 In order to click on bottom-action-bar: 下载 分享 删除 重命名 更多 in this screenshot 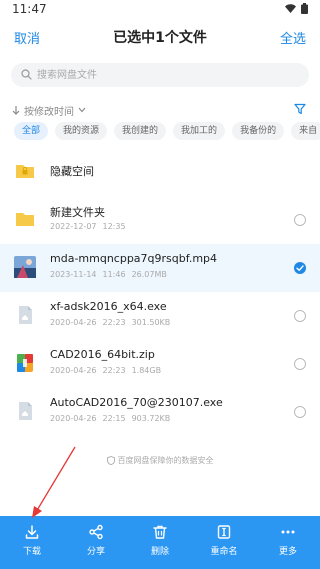, I will do `click(160, 542)`.